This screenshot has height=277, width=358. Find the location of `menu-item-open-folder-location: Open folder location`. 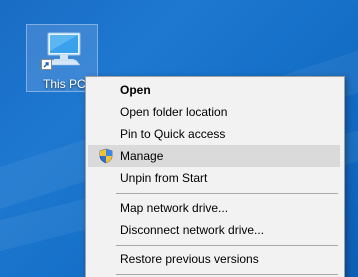

menu-item-open-folder-location: Open folder location is located at coordinates (214, 112).